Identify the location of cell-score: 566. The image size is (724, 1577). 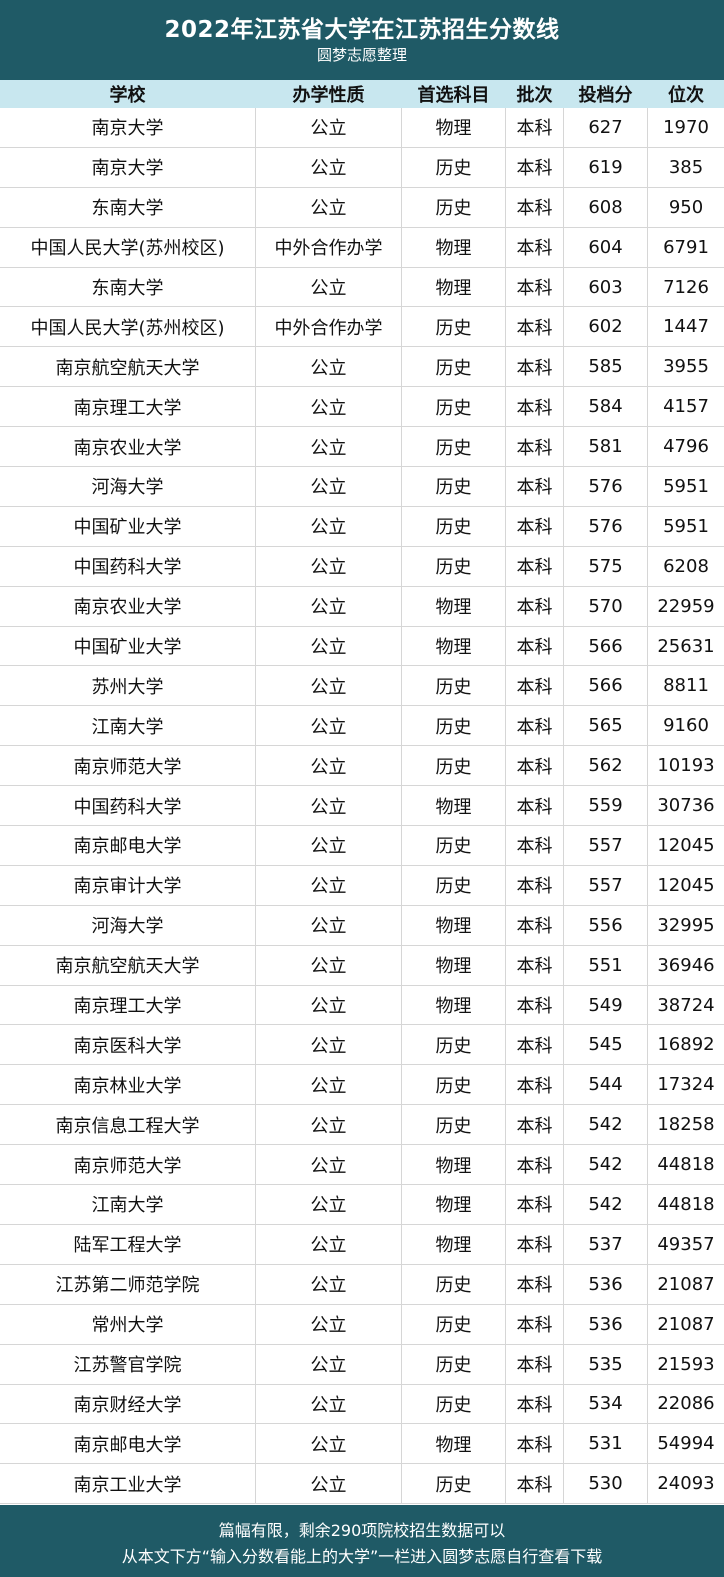
(606, 686).